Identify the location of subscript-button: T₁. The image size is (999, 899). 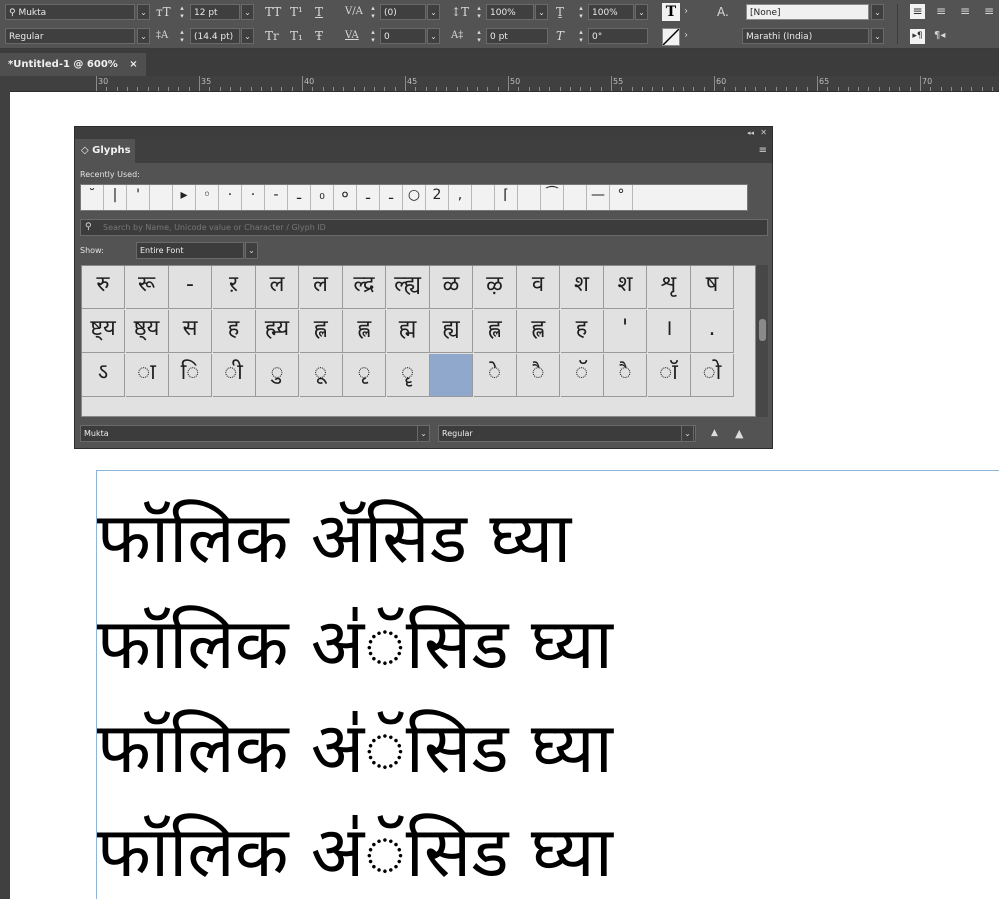
(296, 36).